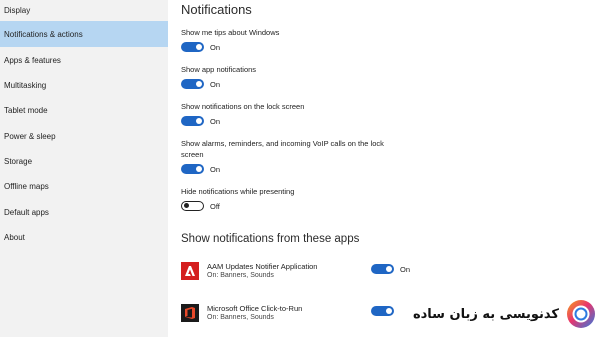 This screenshot has height=337, width=600. I want to click on hide-presenting-toggle-state: Off, so click(215, 206).